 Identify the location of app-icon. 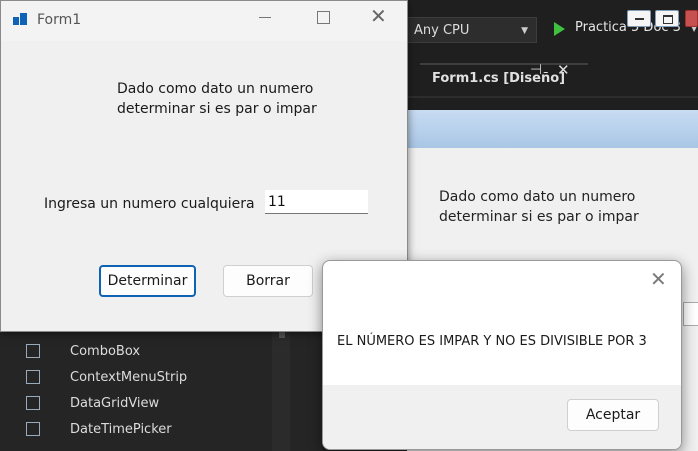
(20, 19).